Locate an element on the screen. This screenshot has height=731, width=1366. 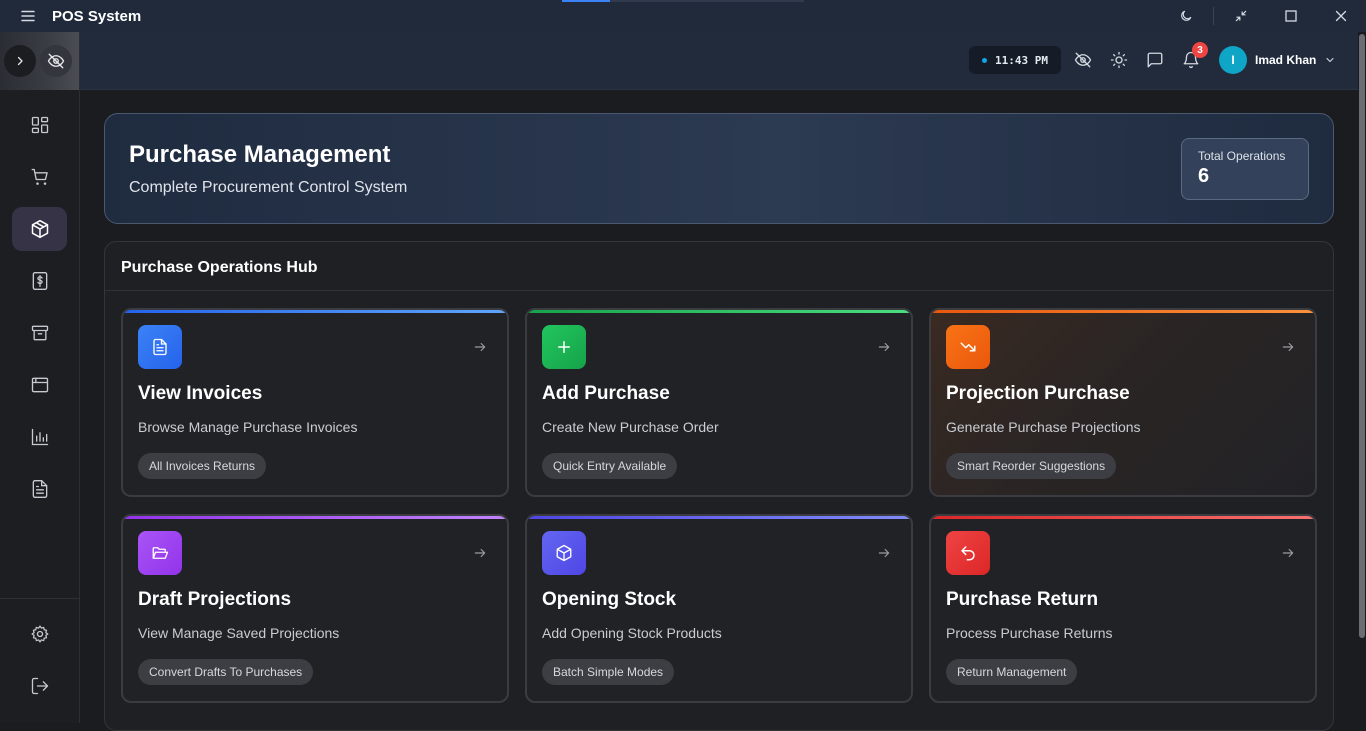
chevron-right-icon is located at coordinates (20, 61).